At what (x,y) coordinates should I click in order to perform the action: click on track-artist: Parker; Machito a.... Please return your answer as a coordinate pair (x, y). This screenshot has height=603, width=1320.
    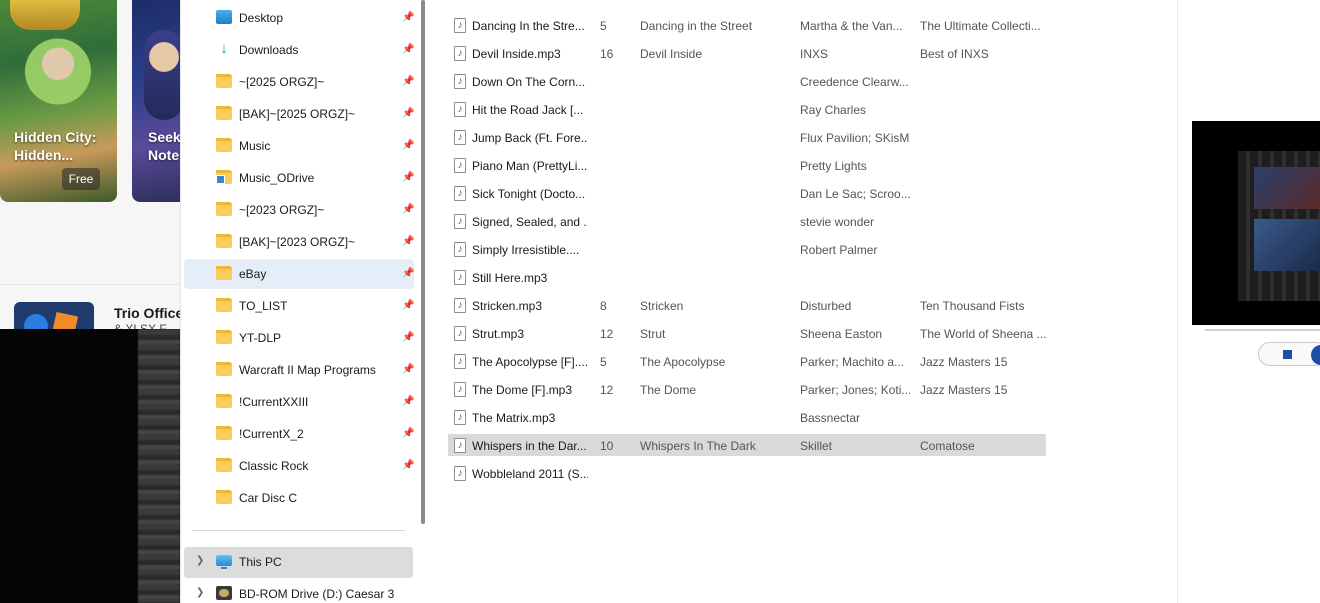
    Looking at the image, I should click on (852, 362).